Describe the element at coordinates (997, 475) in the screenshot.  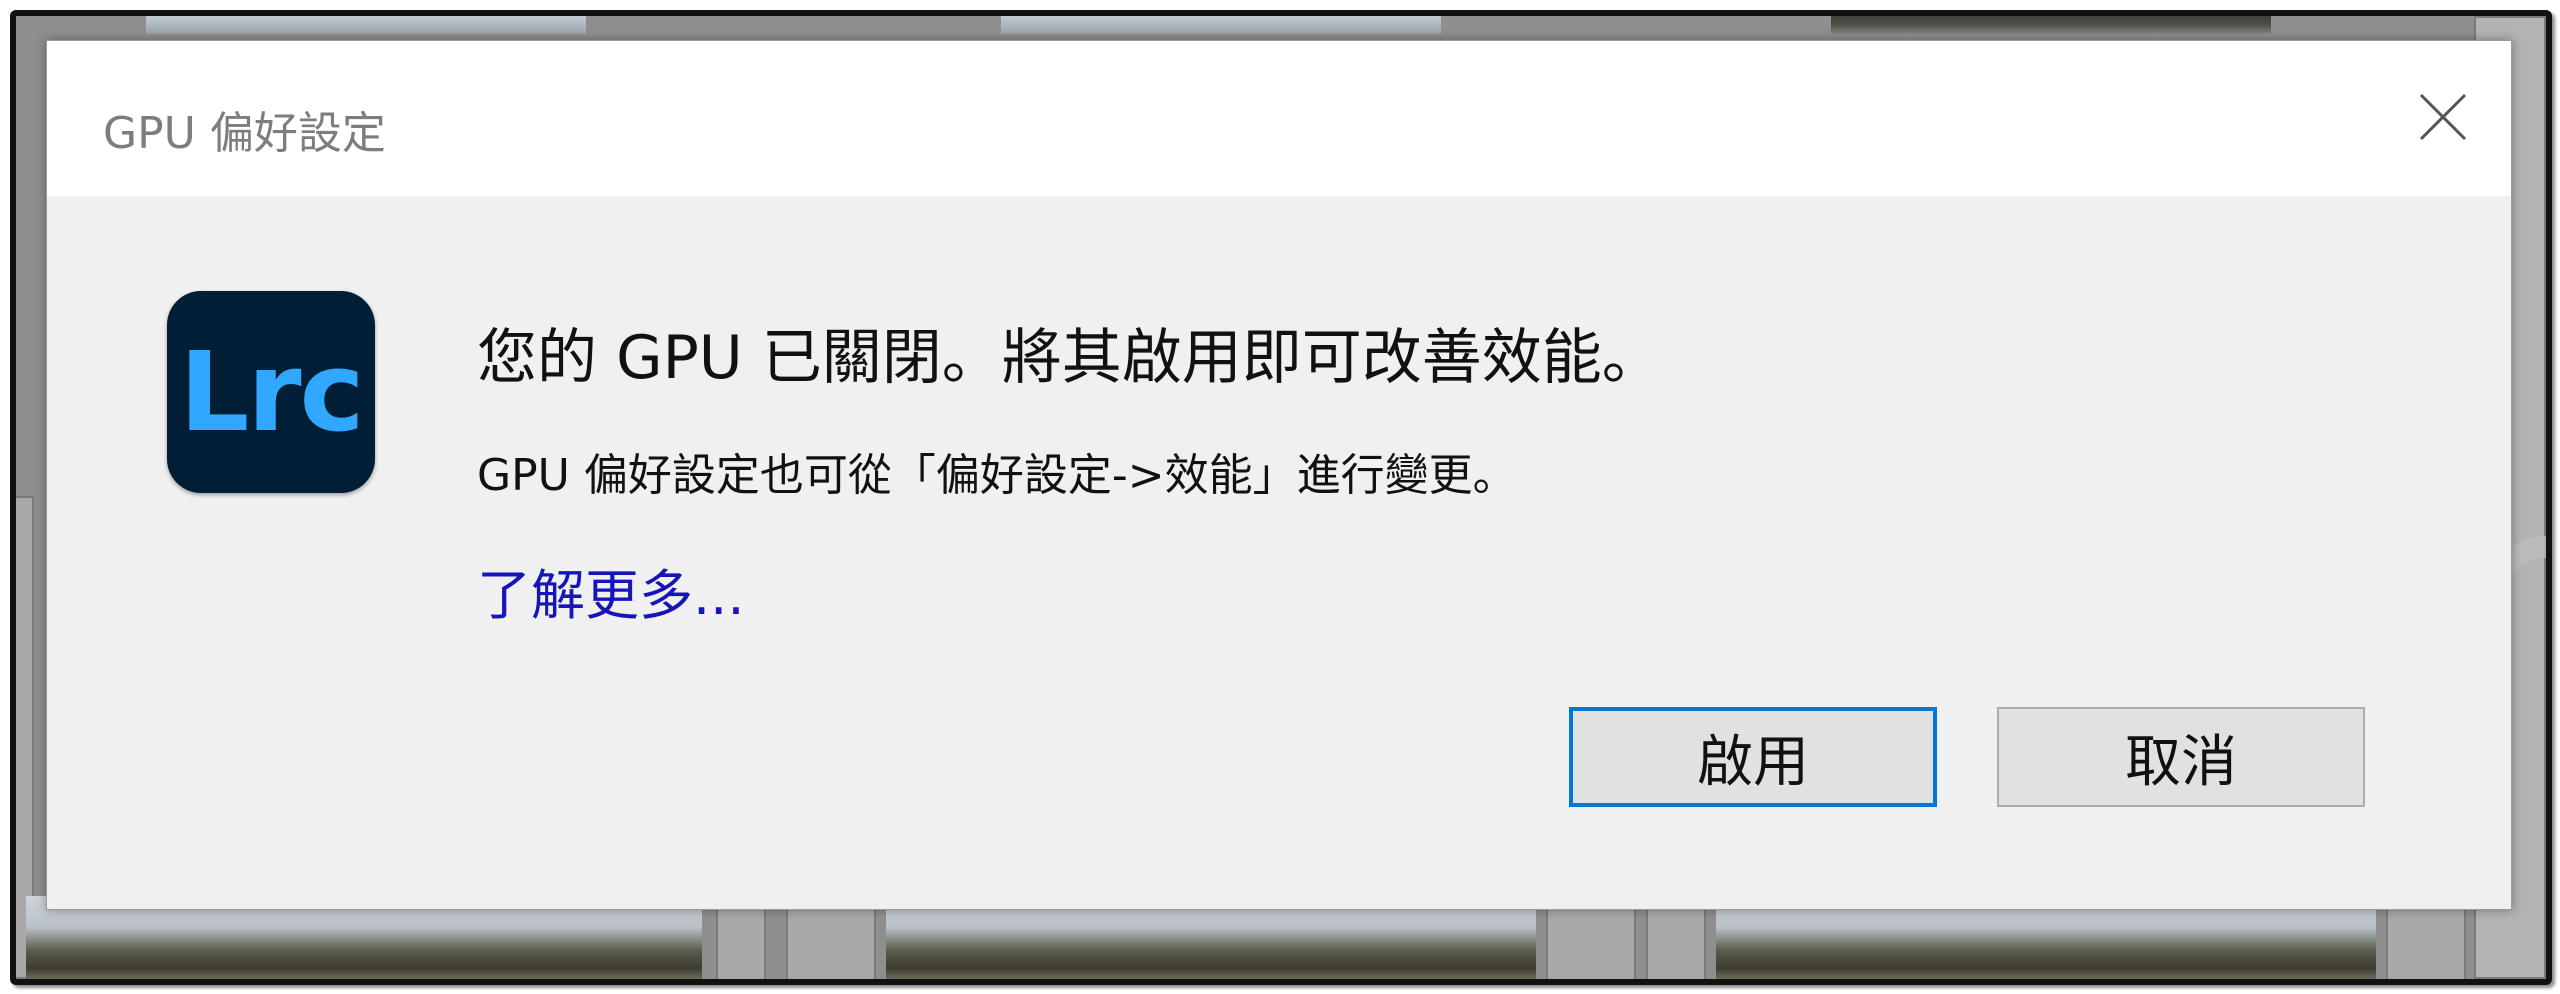
I see `dialog-subline: GPU 偏好設定也可從「偏好設定->效能」進行變更。` at that location.